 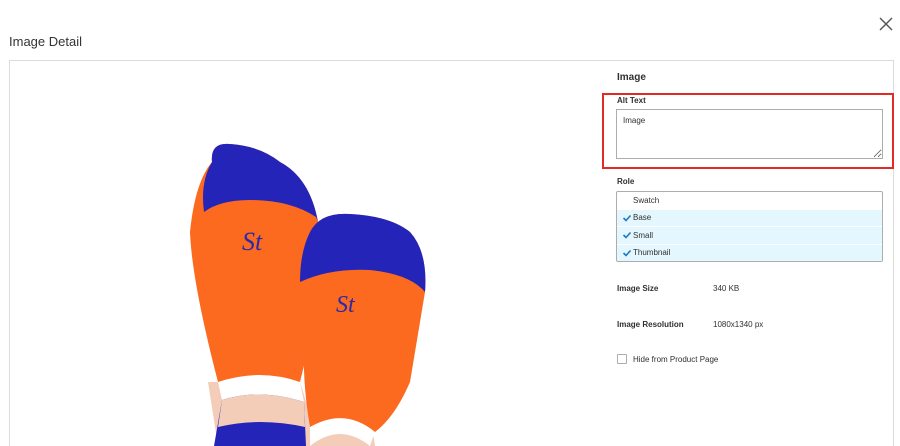 I want to click on close-button, so click(x=886, y=24).